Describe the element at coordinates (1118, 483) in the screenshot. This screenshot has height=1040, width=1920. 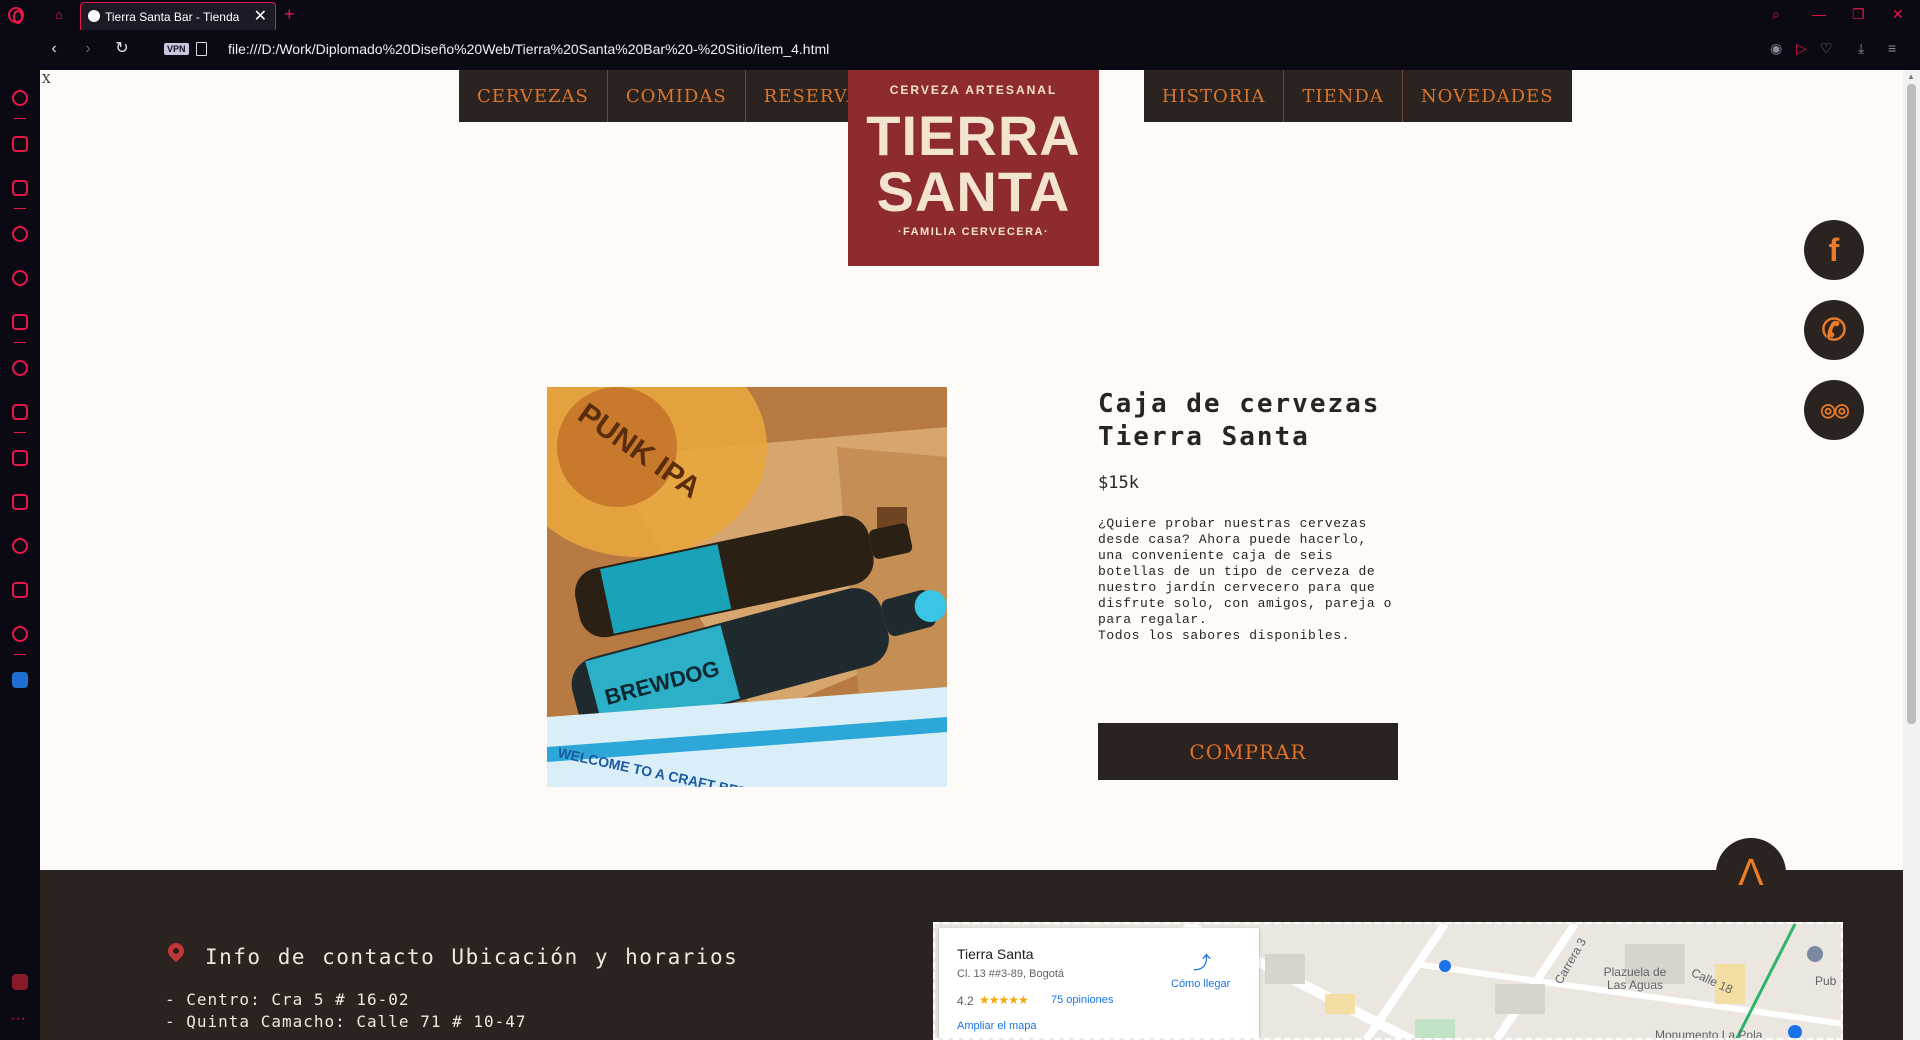
I see `product-price: $15k` at that location.